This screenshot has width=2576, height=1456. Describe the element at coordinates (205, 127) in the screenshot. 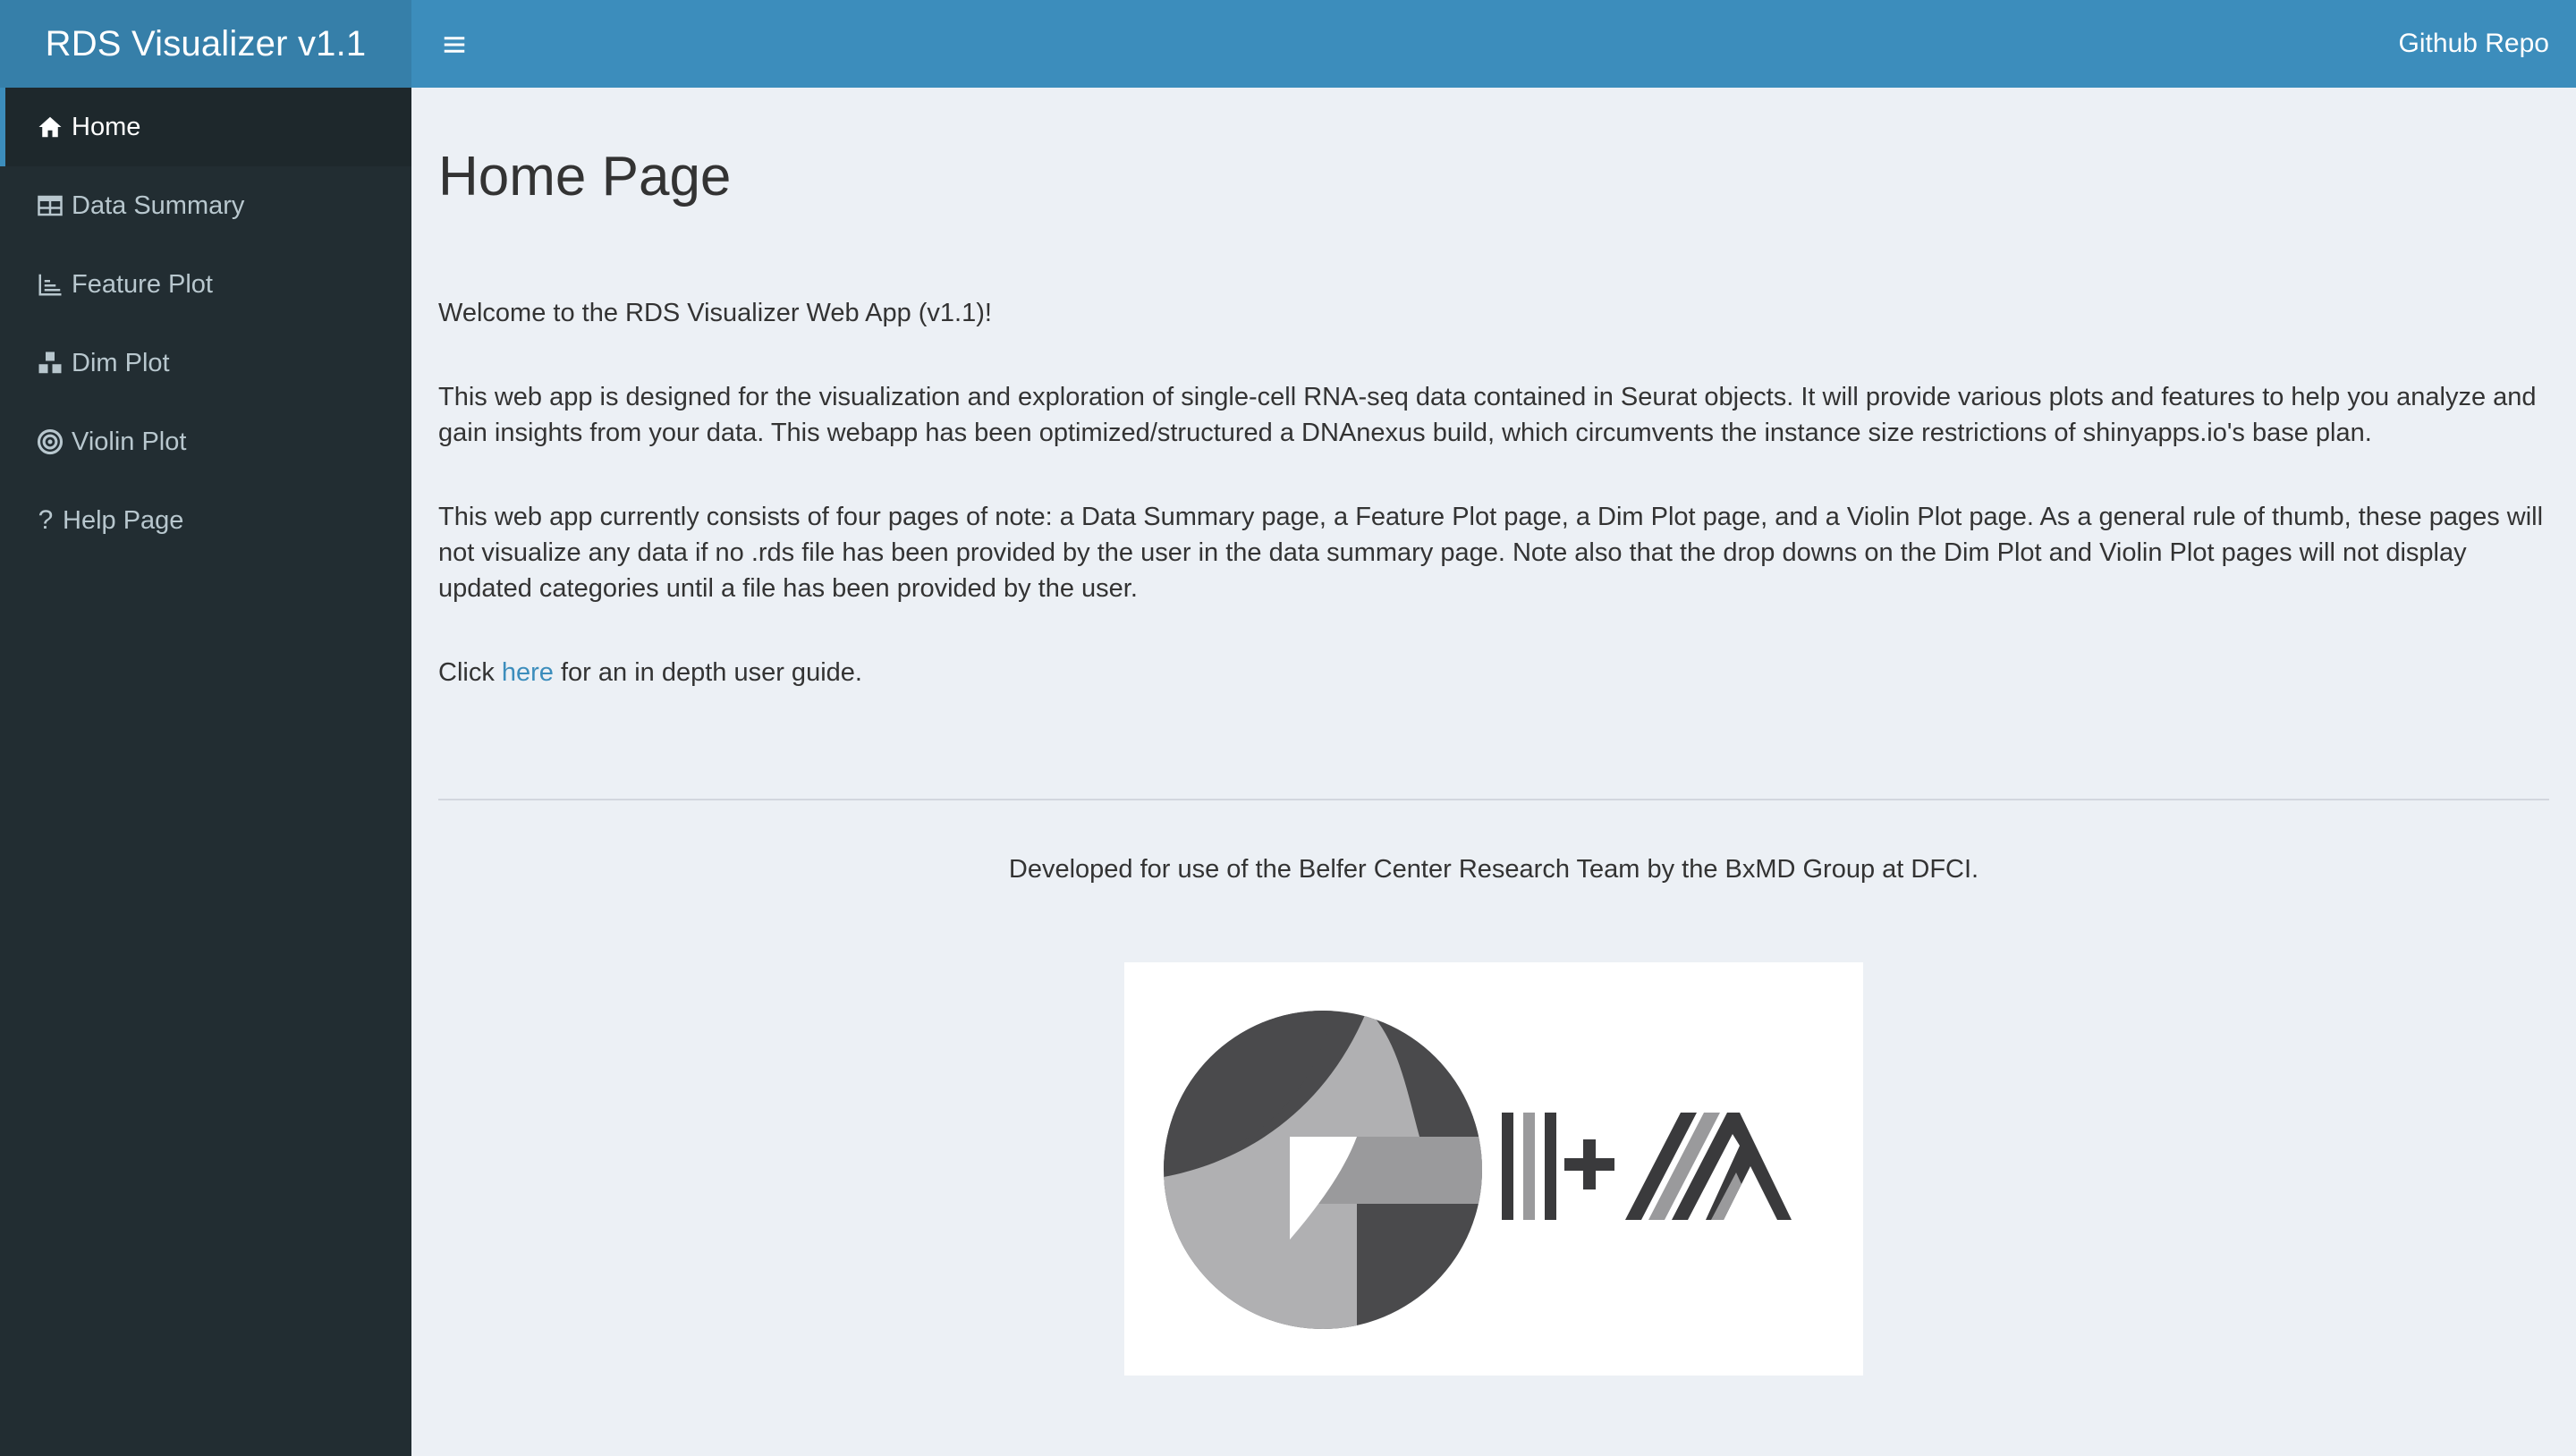

I see `sidebar-item-home: Home` at that location.